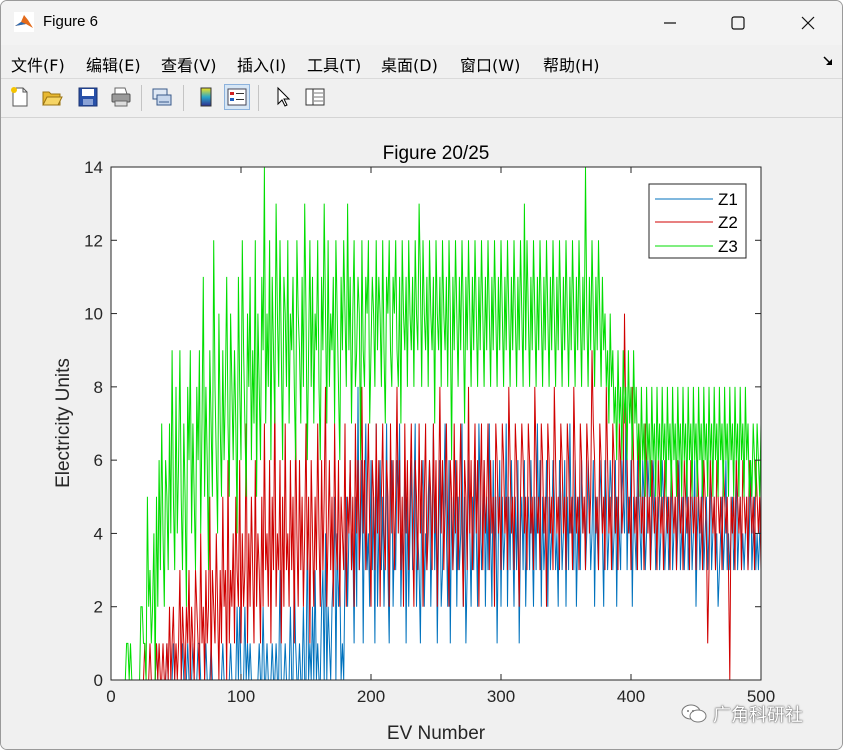 Image resolution: width=844 pixels, height=751 pixels. I want to click on legend-button, so click(237, 97).